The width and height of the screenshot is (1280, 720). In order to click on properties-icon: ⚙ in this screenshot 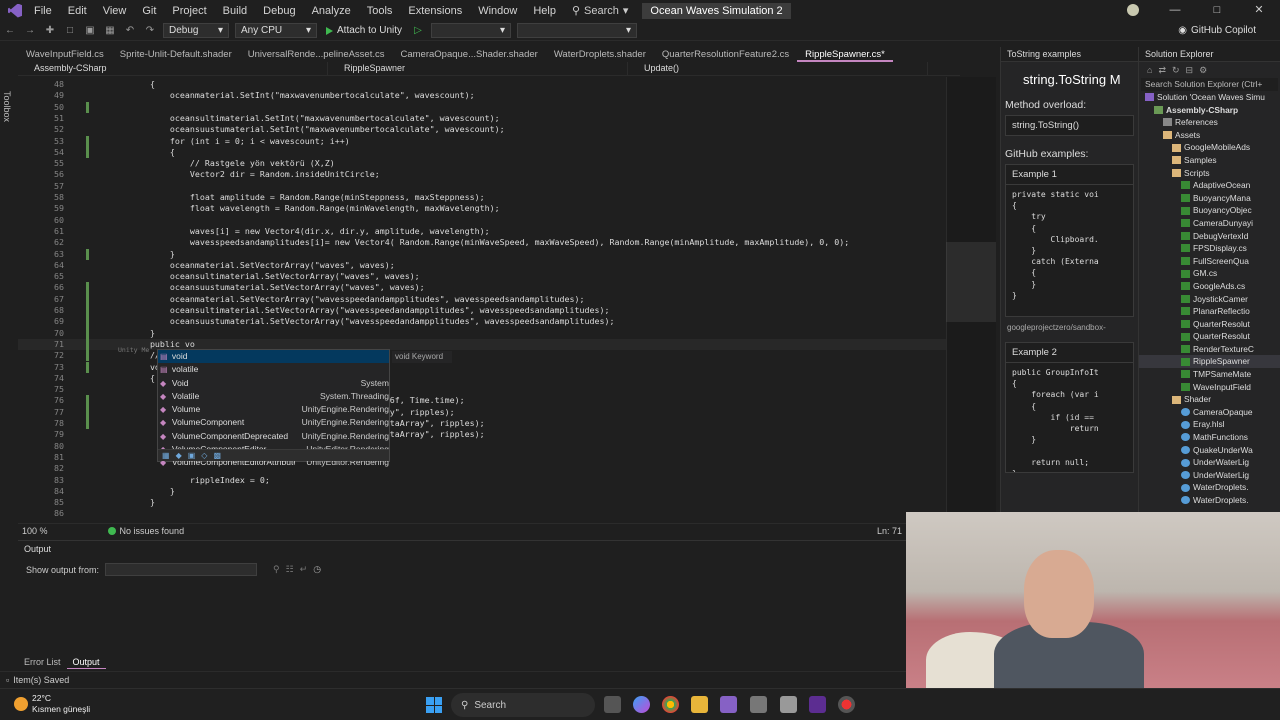, I will do `click(1203, 70)`.